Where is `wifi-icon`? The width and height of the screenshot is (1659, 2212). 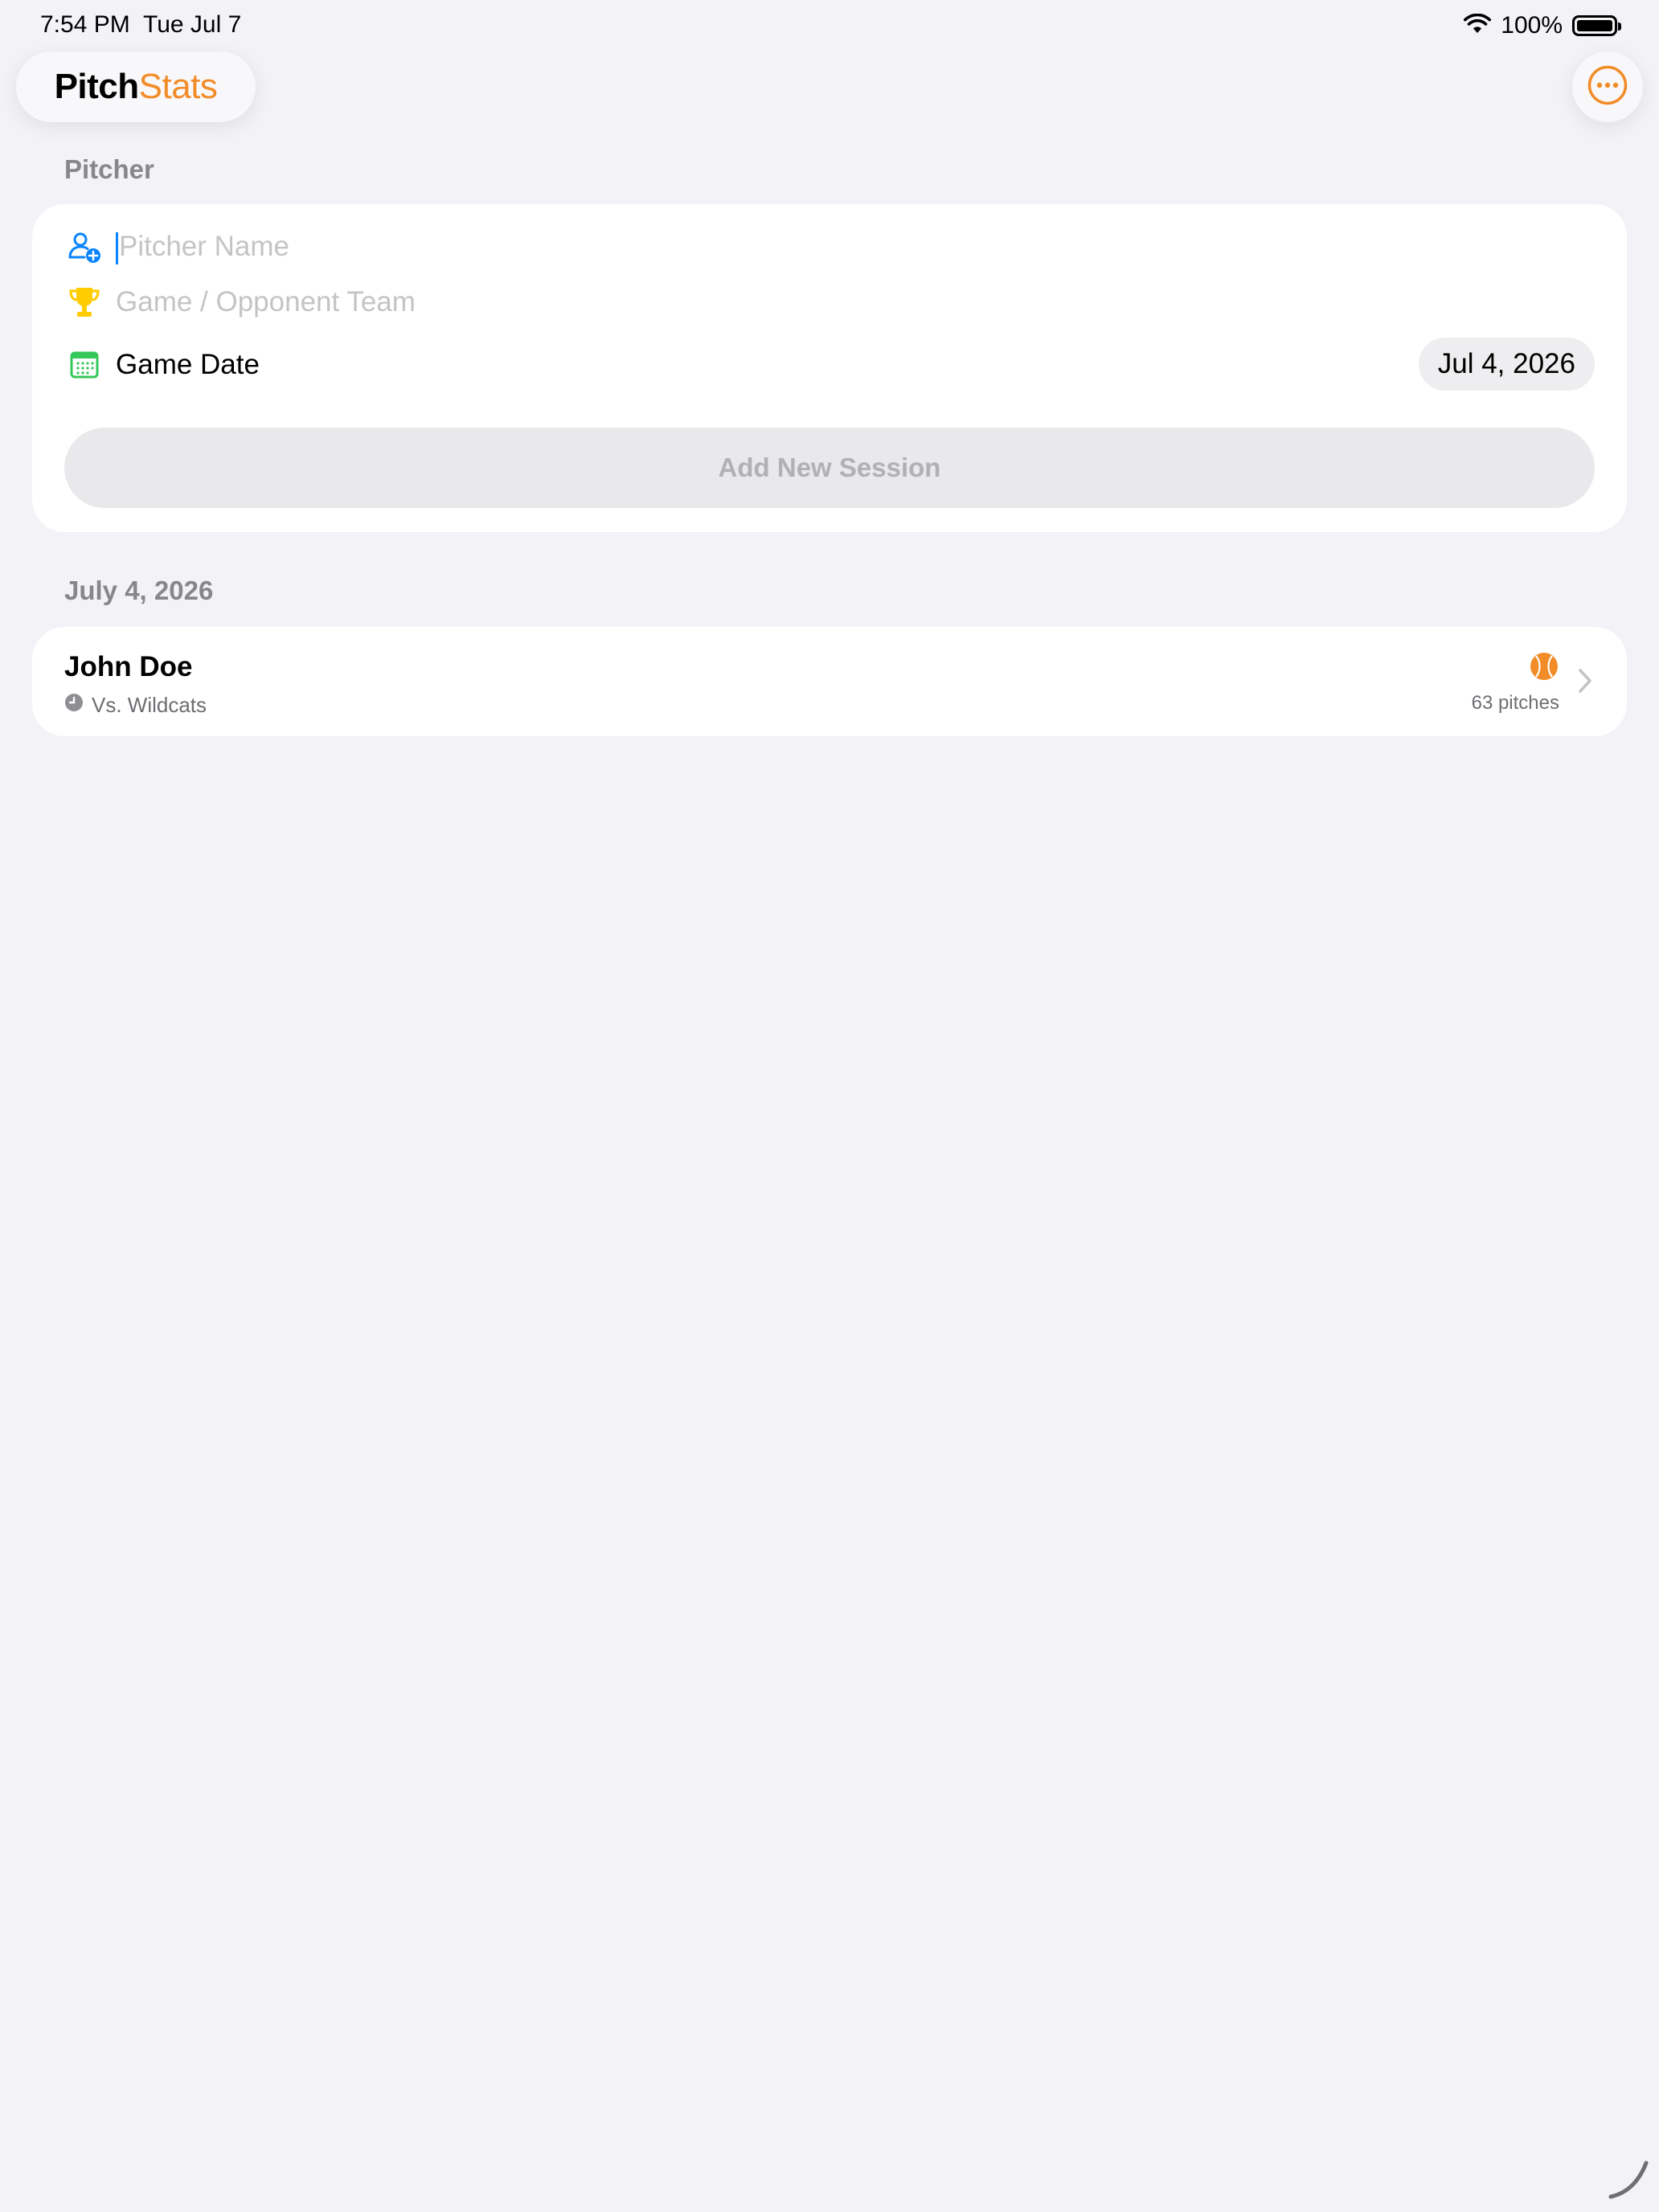
wifi-icon is located at coordinates (1478, 26).